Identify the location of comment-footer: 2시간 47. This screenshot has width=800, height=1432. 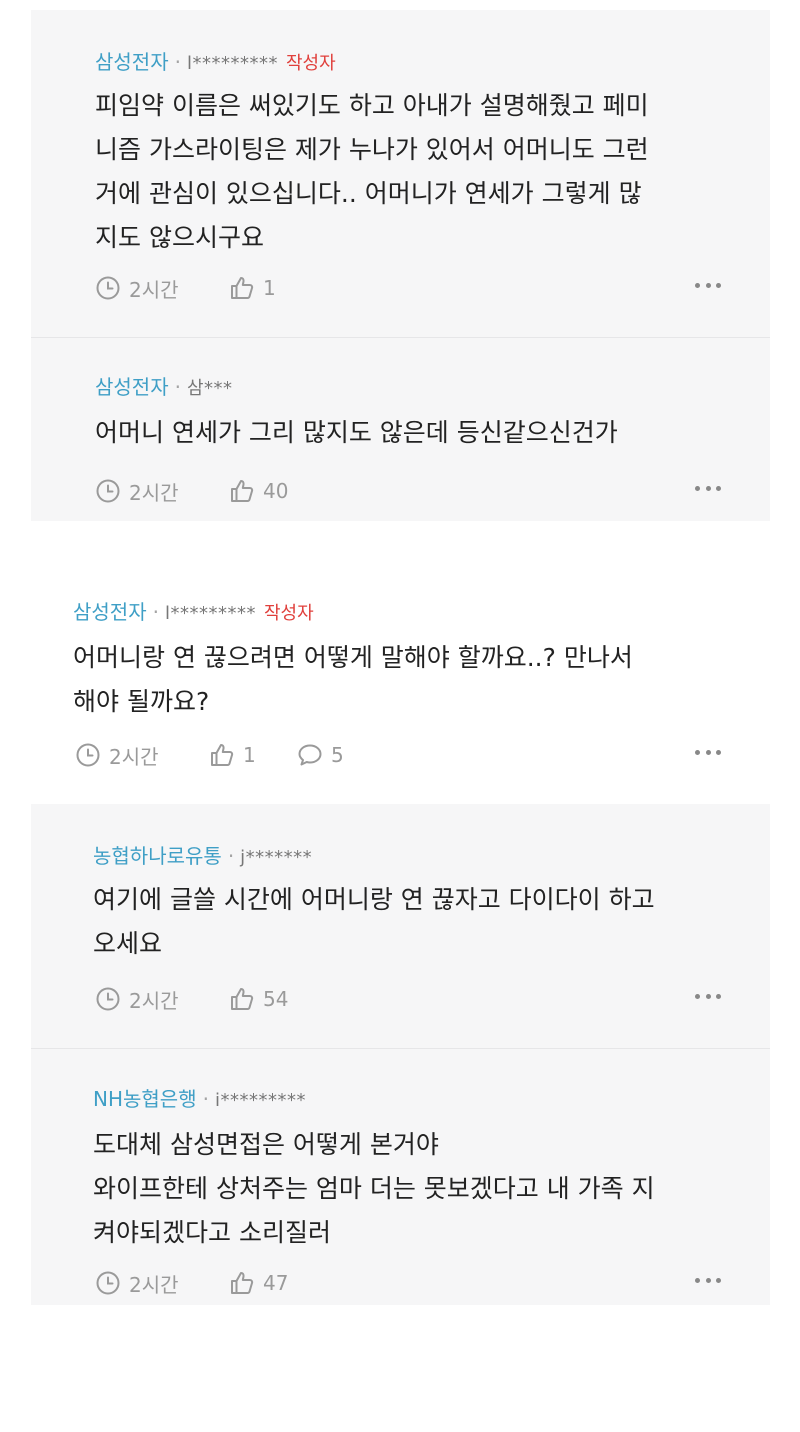
(408, 1283).